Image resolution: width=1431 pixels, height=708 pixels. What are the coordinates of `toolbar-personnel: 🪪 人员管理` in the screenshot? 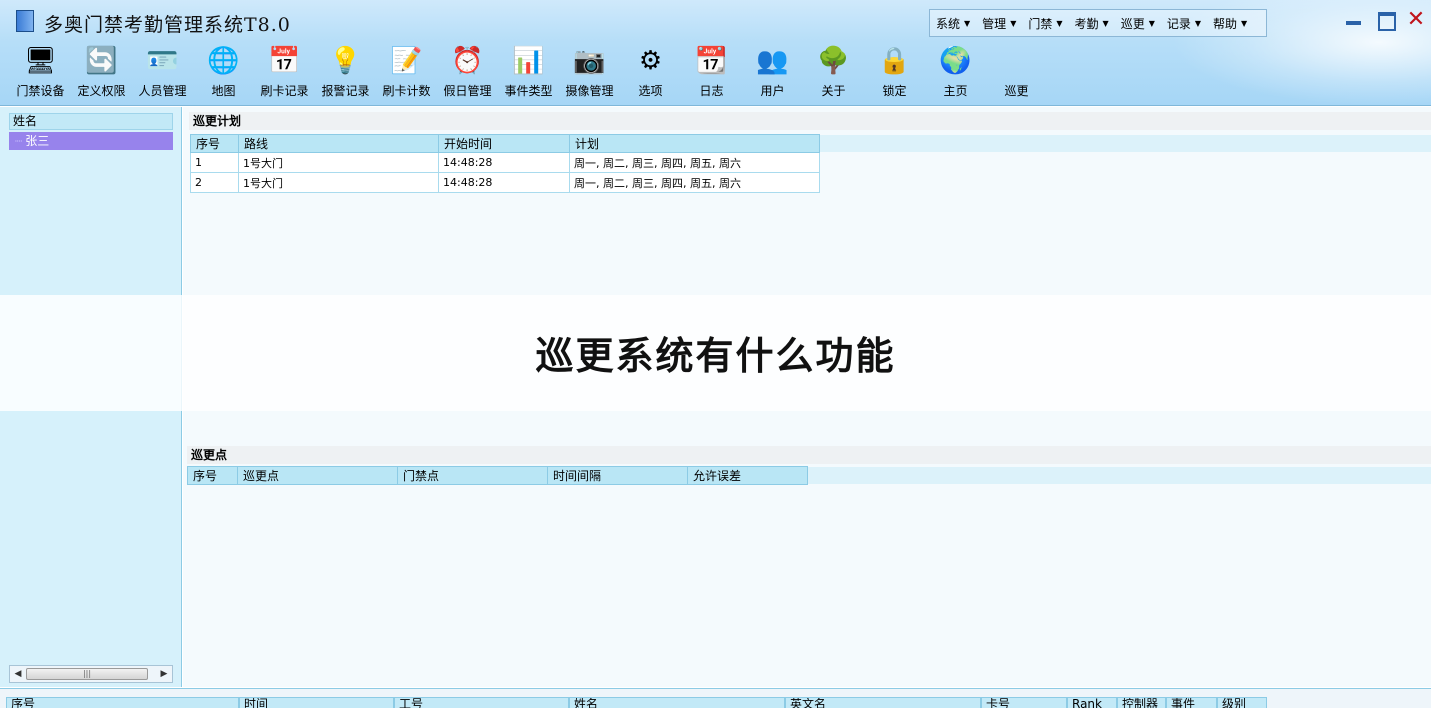 It's located at (162, 74).